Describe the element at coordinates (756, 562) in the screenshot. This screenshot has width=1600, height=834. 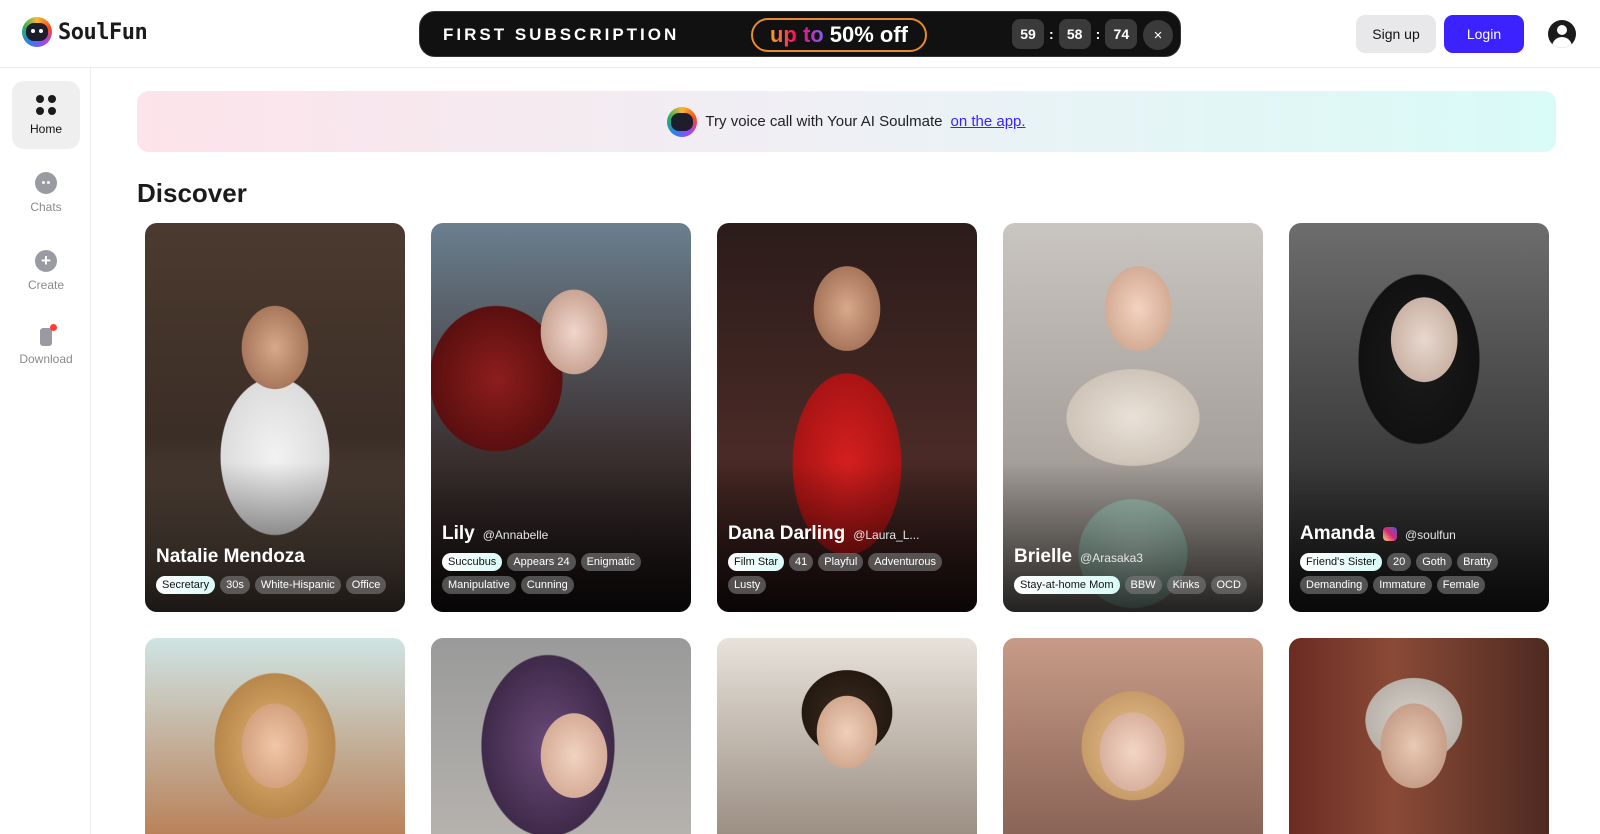
I see `tag: Film Star` at that location.